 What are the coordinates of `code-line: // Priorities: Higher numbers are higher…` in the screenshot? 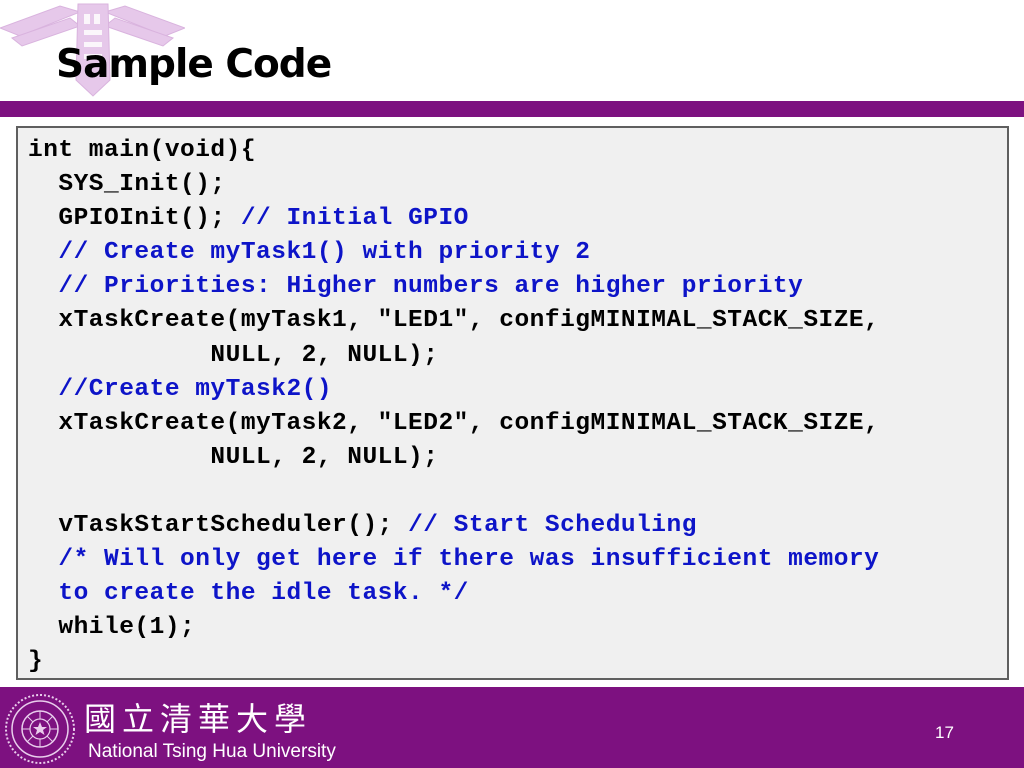 It's located at (415, 286).